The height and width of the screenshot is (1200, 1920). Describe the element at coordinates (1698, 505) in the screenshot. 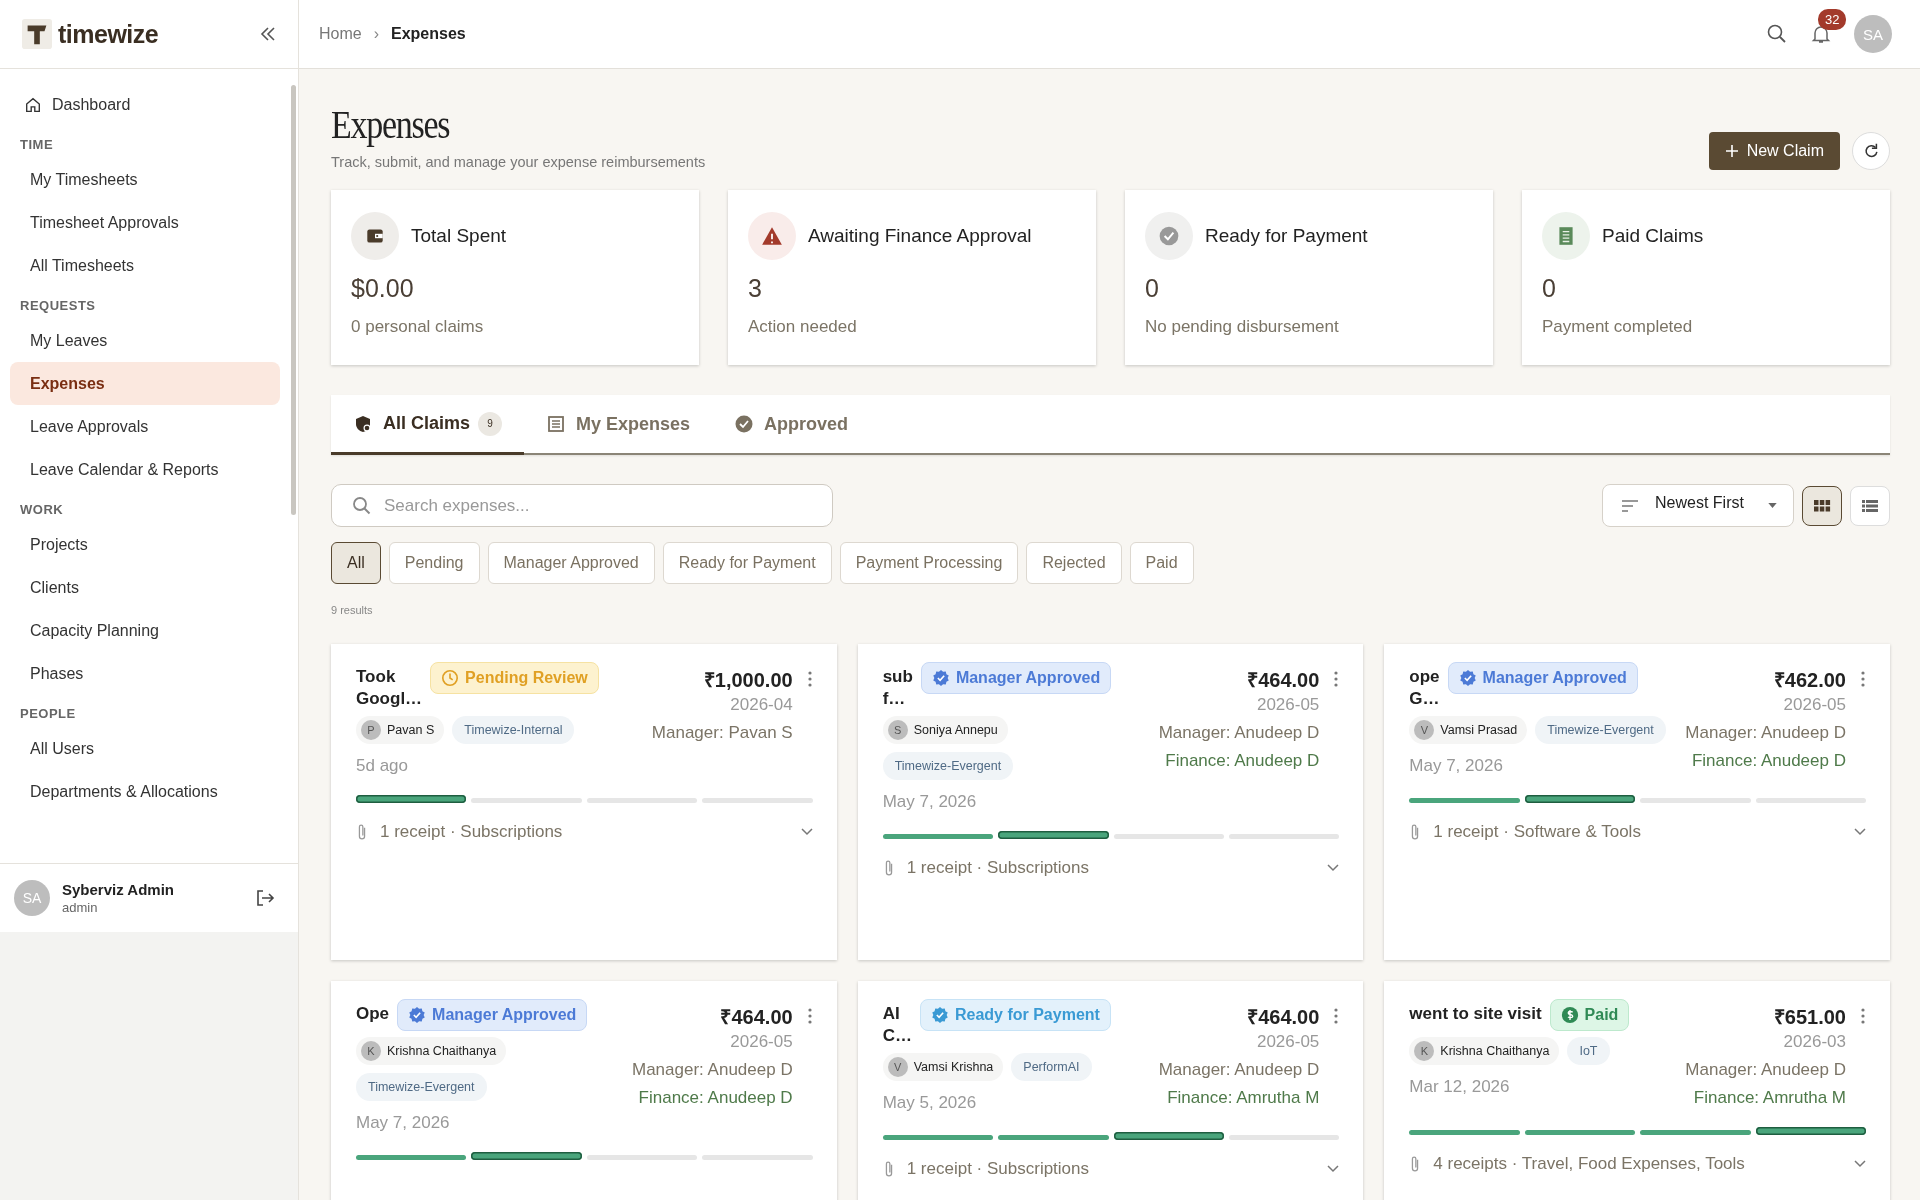

I see `sort-dropdown: Newest First` at that location.